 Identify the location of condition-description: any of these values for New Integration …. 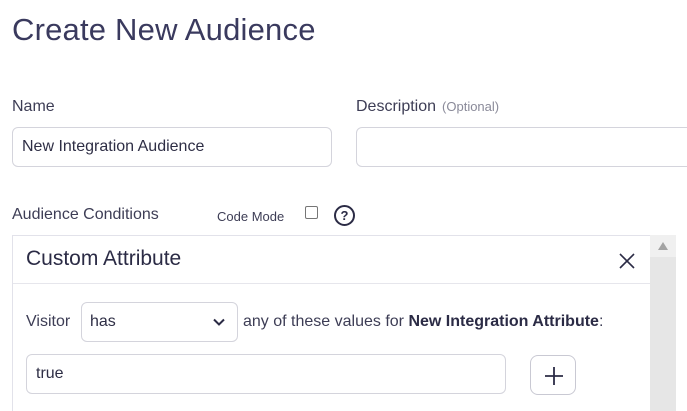
(423, 322).